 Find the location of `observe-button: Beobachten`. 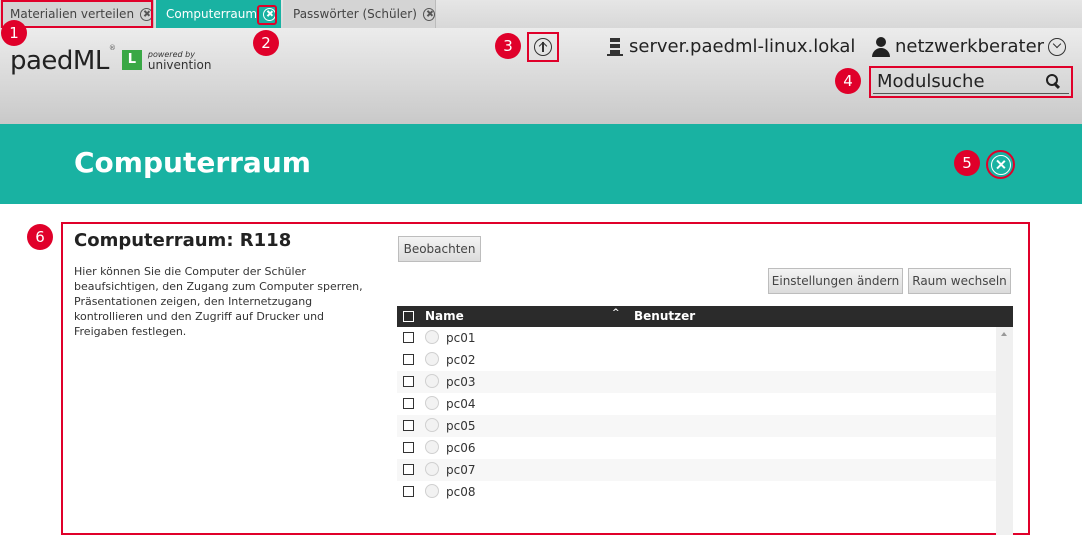

observe-button: Beobachten is located at coordinates (439, 249).